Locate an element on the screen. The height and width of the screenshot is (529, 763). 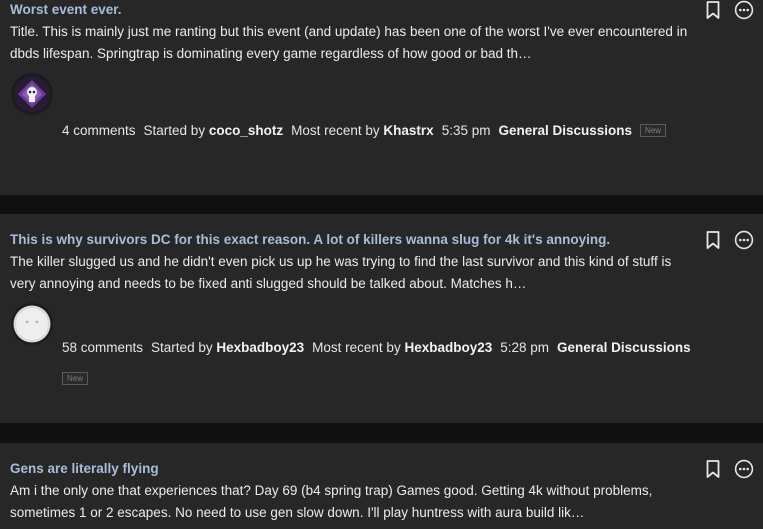
comment-count: 58 comments is located at coordinates (103, 347).